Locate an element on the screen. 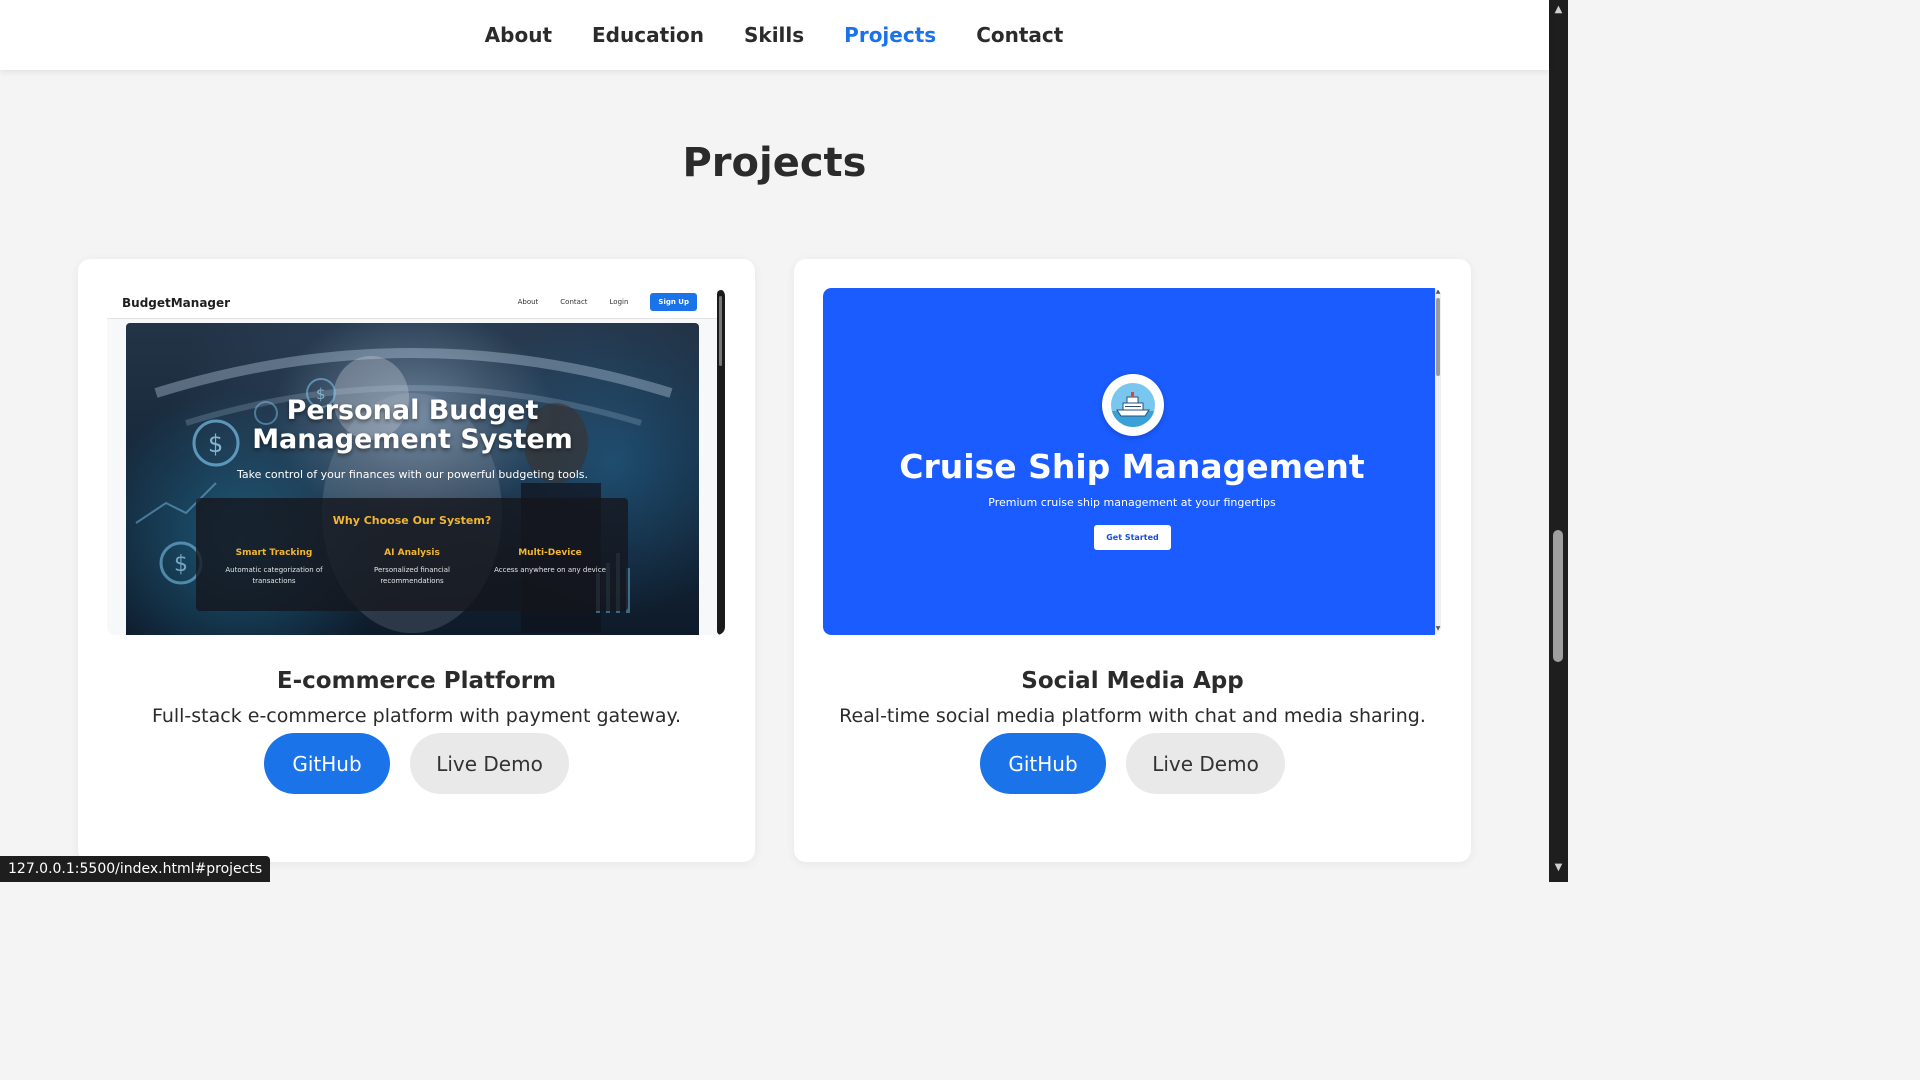 The width and height of the screenshot is (1920, 1080). nav-links: About Education Skills Projects Contact is located at coordinates (774, 35).